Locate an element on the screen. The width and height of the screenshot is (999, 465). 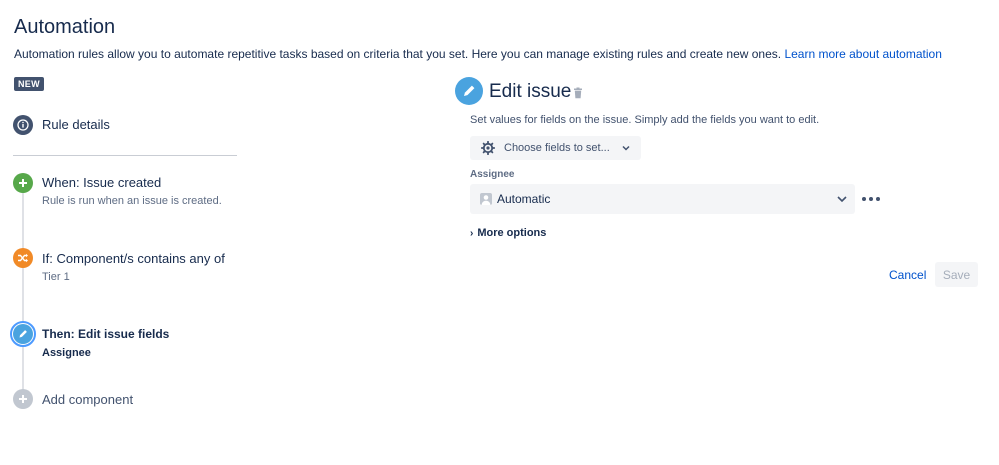
divider is located at coordinates (125, 155).